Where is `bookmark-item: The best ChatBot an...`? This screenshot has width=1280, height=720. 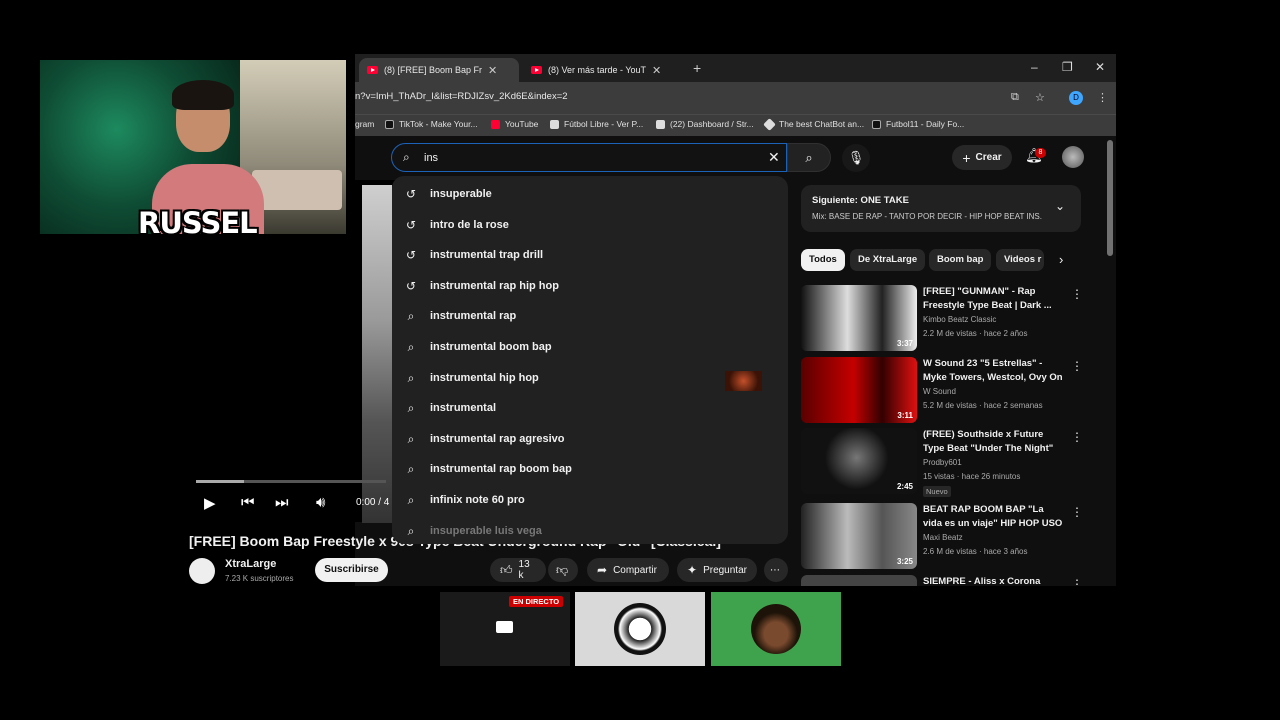
bookmark-item: The best ChatBot an... is located at coordinates (813, 124).